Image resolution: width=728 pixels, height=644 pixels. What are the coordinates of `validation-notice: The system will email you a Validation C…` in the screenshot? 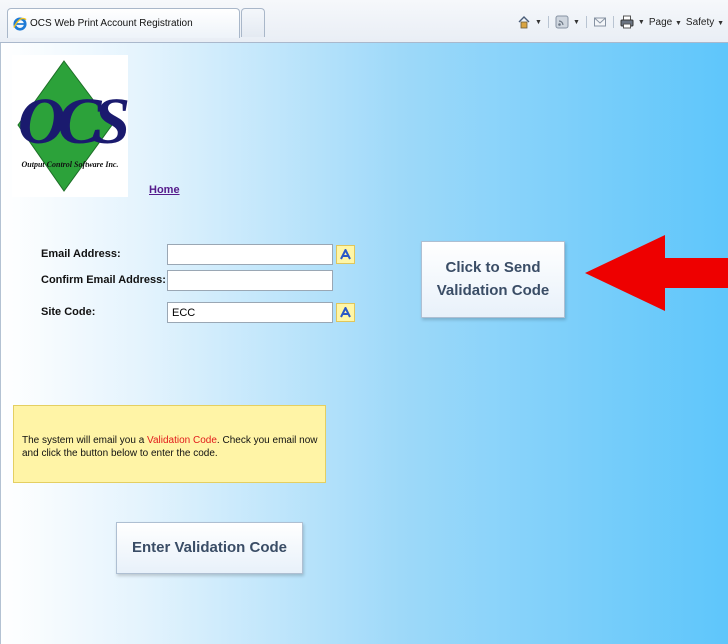 It's located at (169, 444).